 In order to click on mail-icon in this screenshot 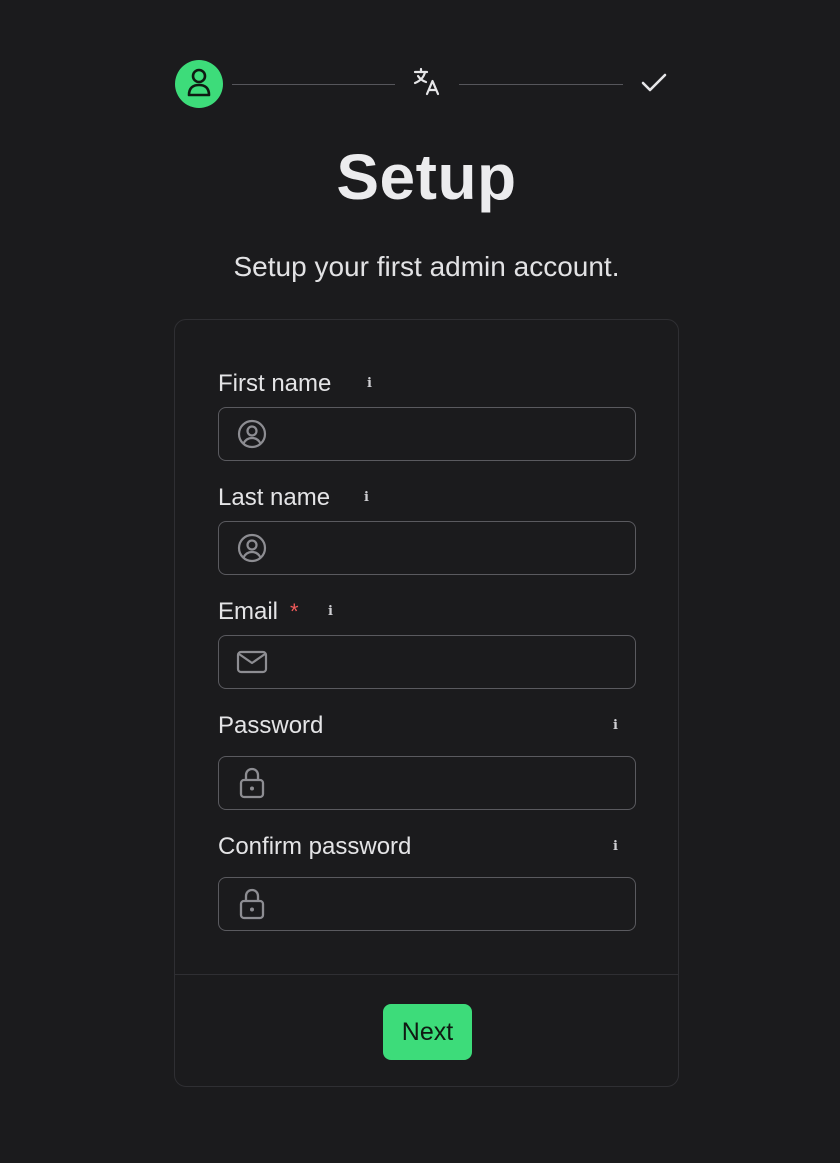, I will do `click(252, 662)`.